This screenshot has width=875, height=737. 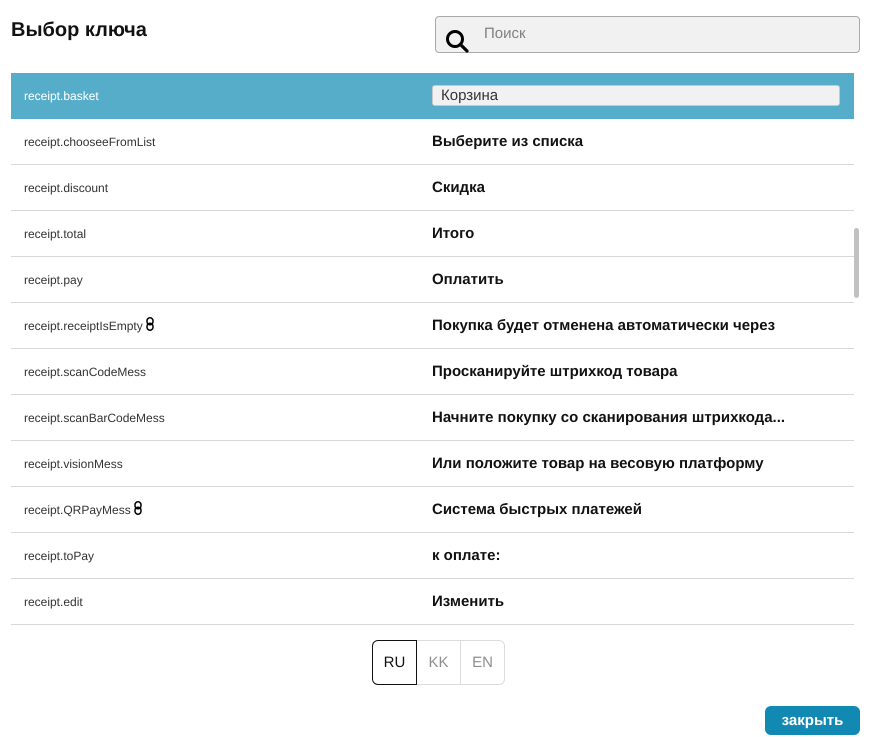 I want to click on key-name: receipt.total, so click(x=55, y=233).